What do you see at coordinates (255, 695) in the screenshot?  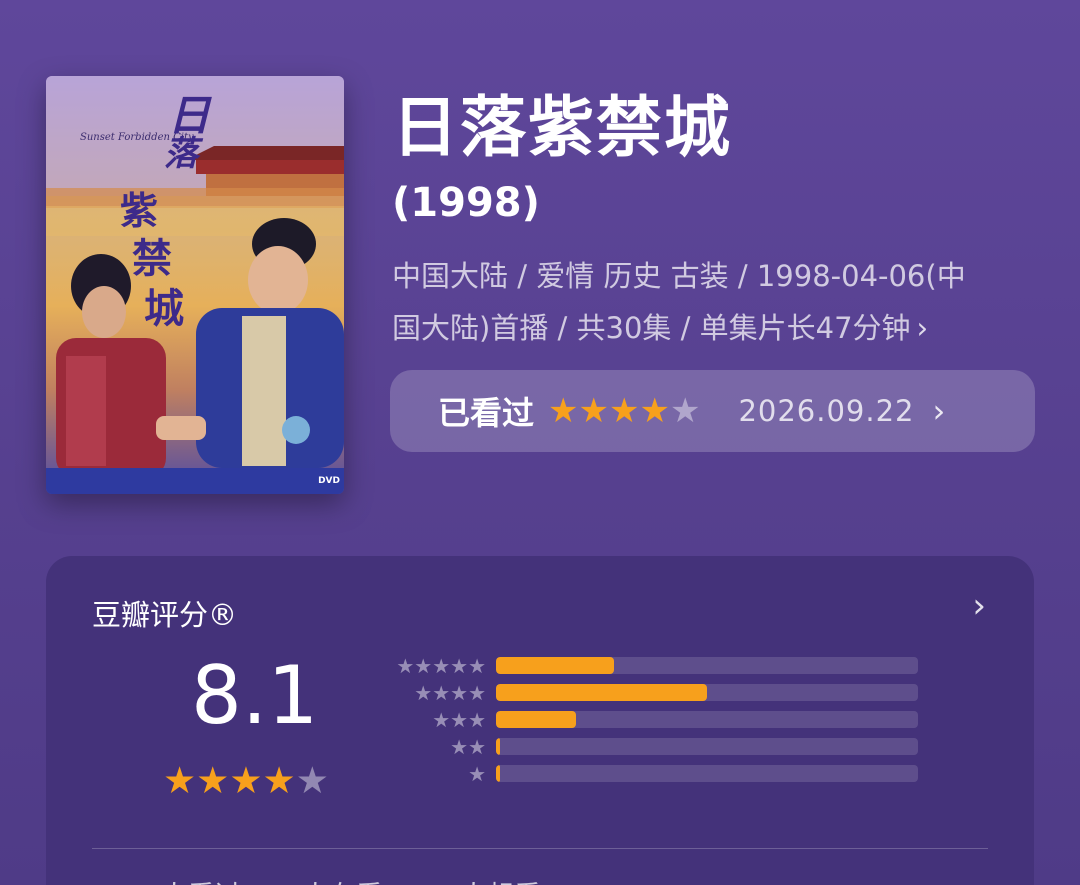 I see `rating-score: 8.1` at bounding box center [255, 695].